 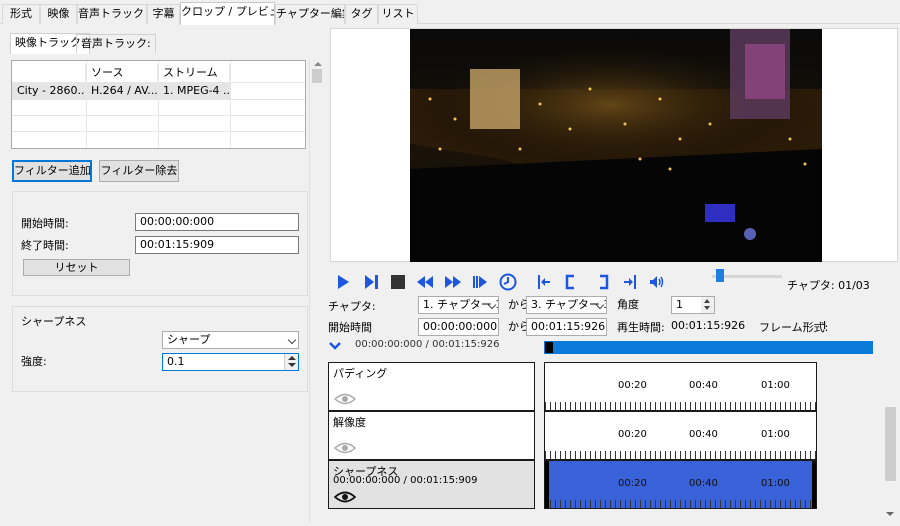 I want to click on stop-icon, so click(x=398, y=282).